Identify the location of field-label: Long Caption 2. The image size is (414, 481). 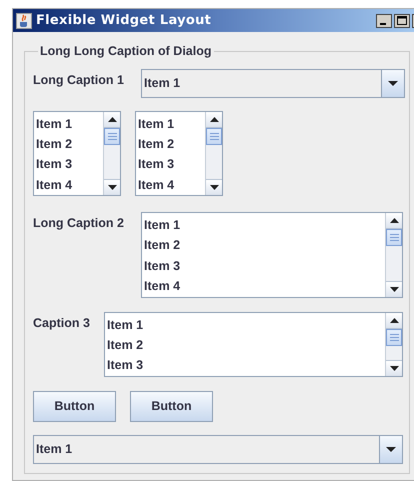
(79, 223).